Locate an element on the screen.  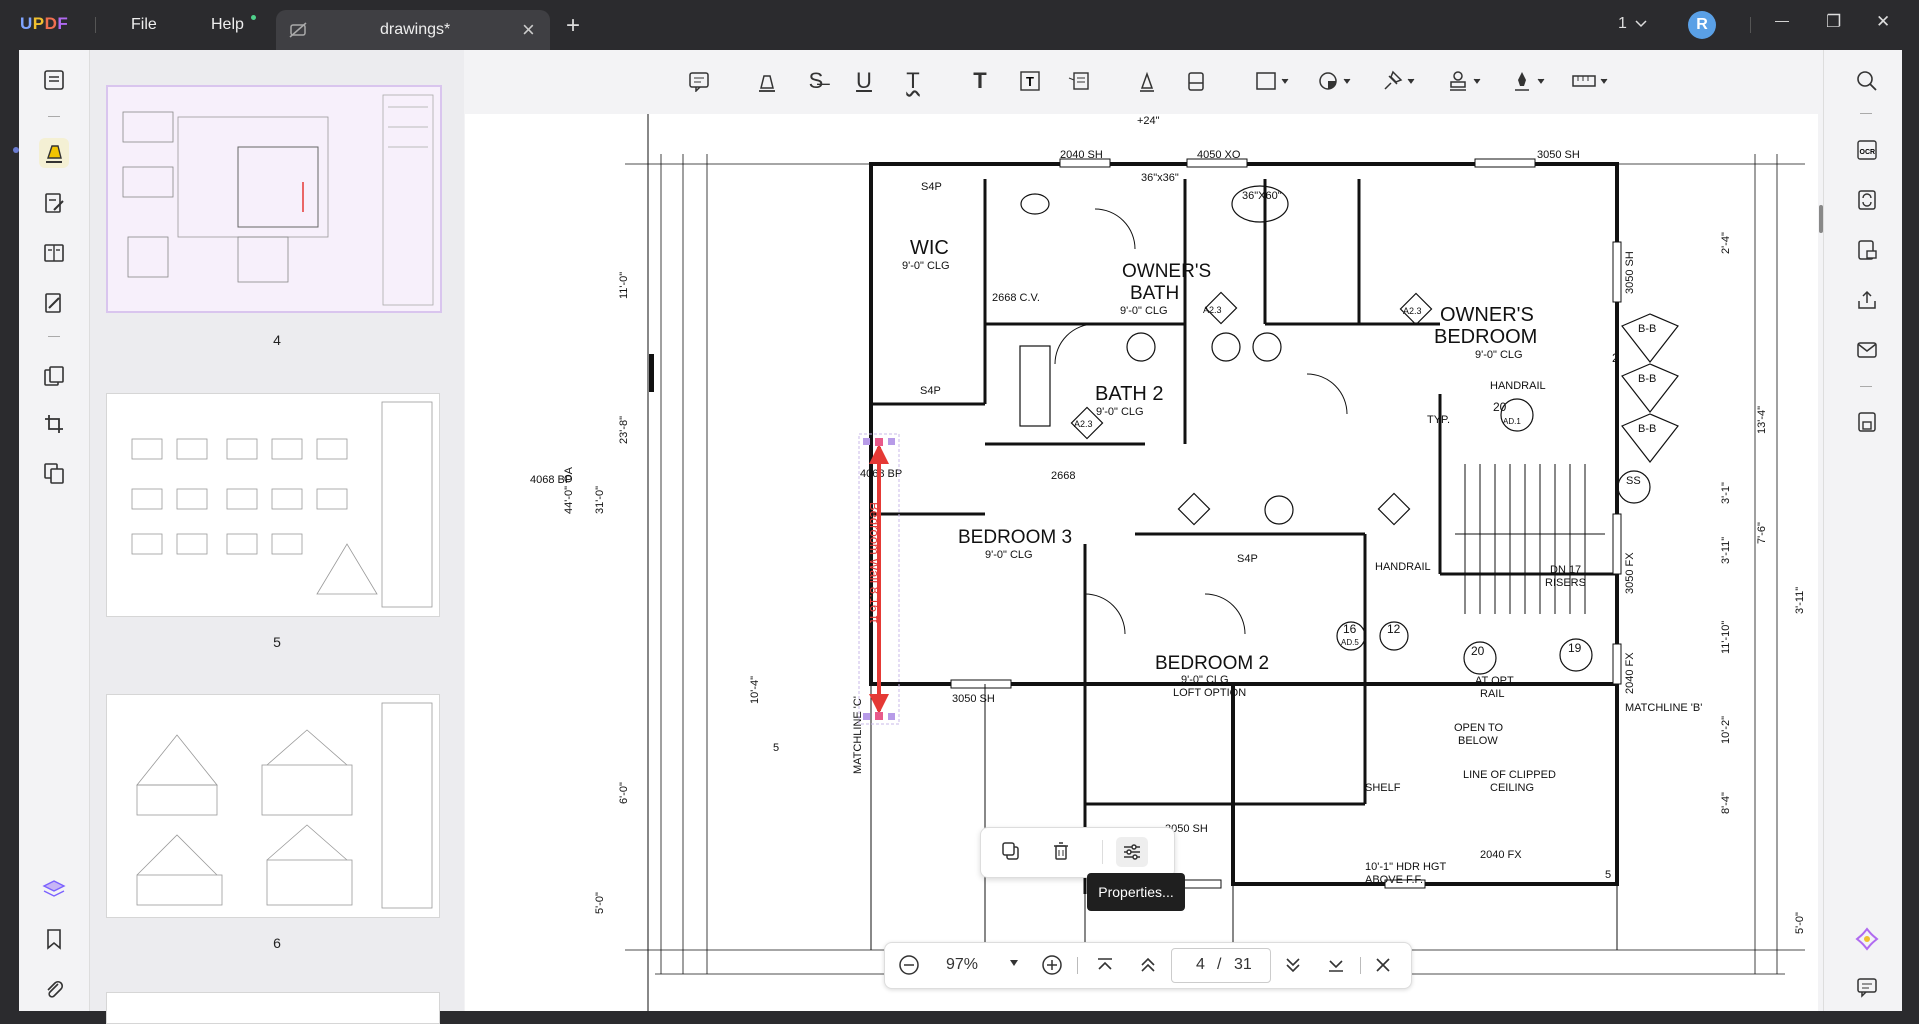
file-menu: File is located at coordinates (144, 25).